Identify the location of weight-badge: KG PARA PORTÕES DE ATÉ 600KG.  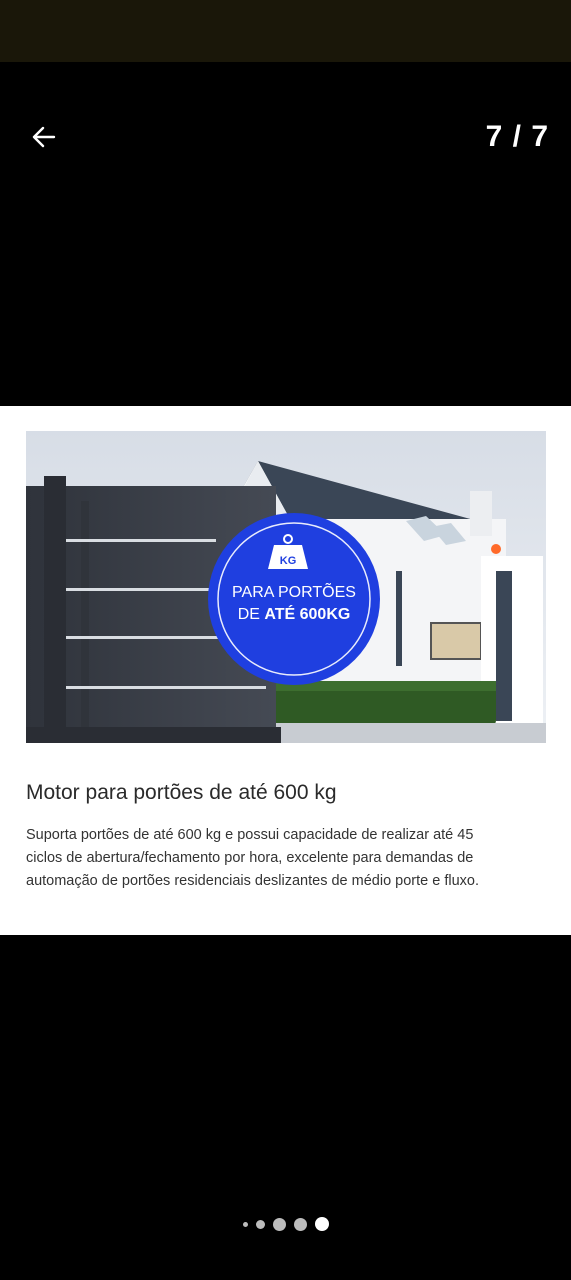
(294, 599).